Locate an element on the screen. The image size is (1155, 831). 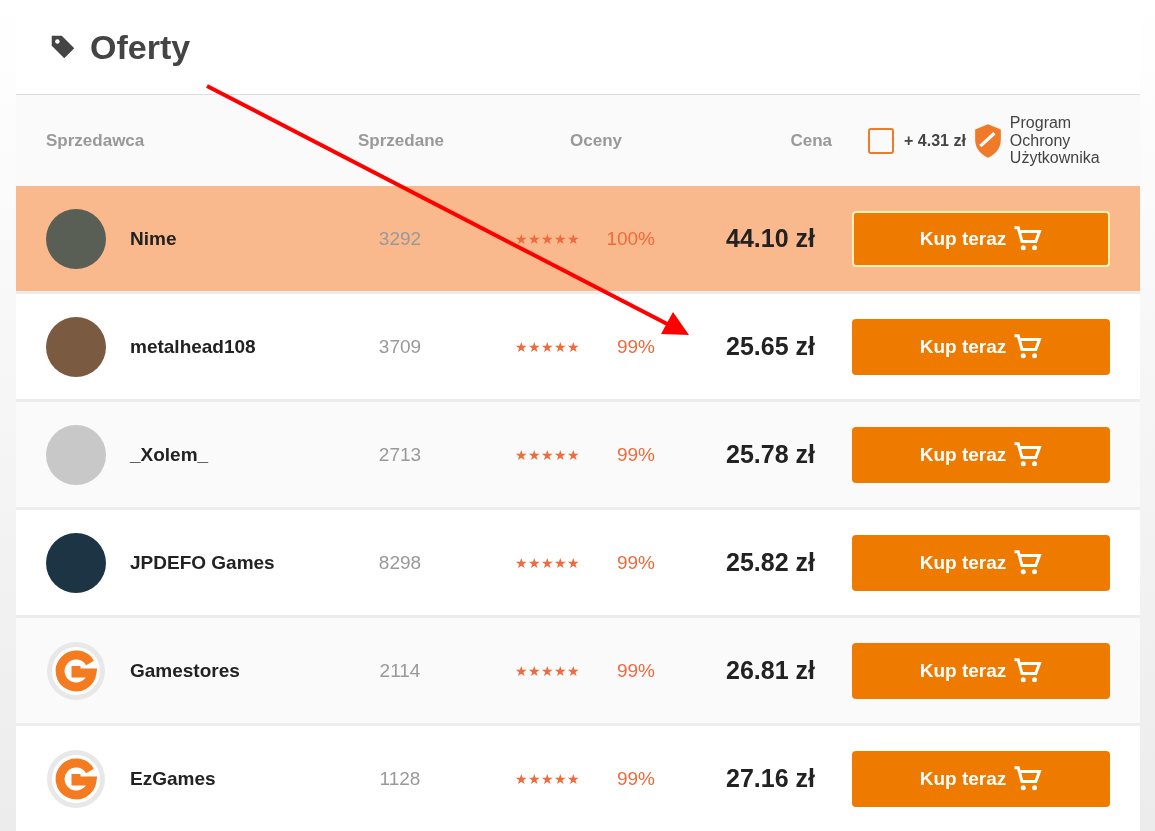
protection-label: Program Ochrony Użytkownika is located at coordinates (1055, 140).